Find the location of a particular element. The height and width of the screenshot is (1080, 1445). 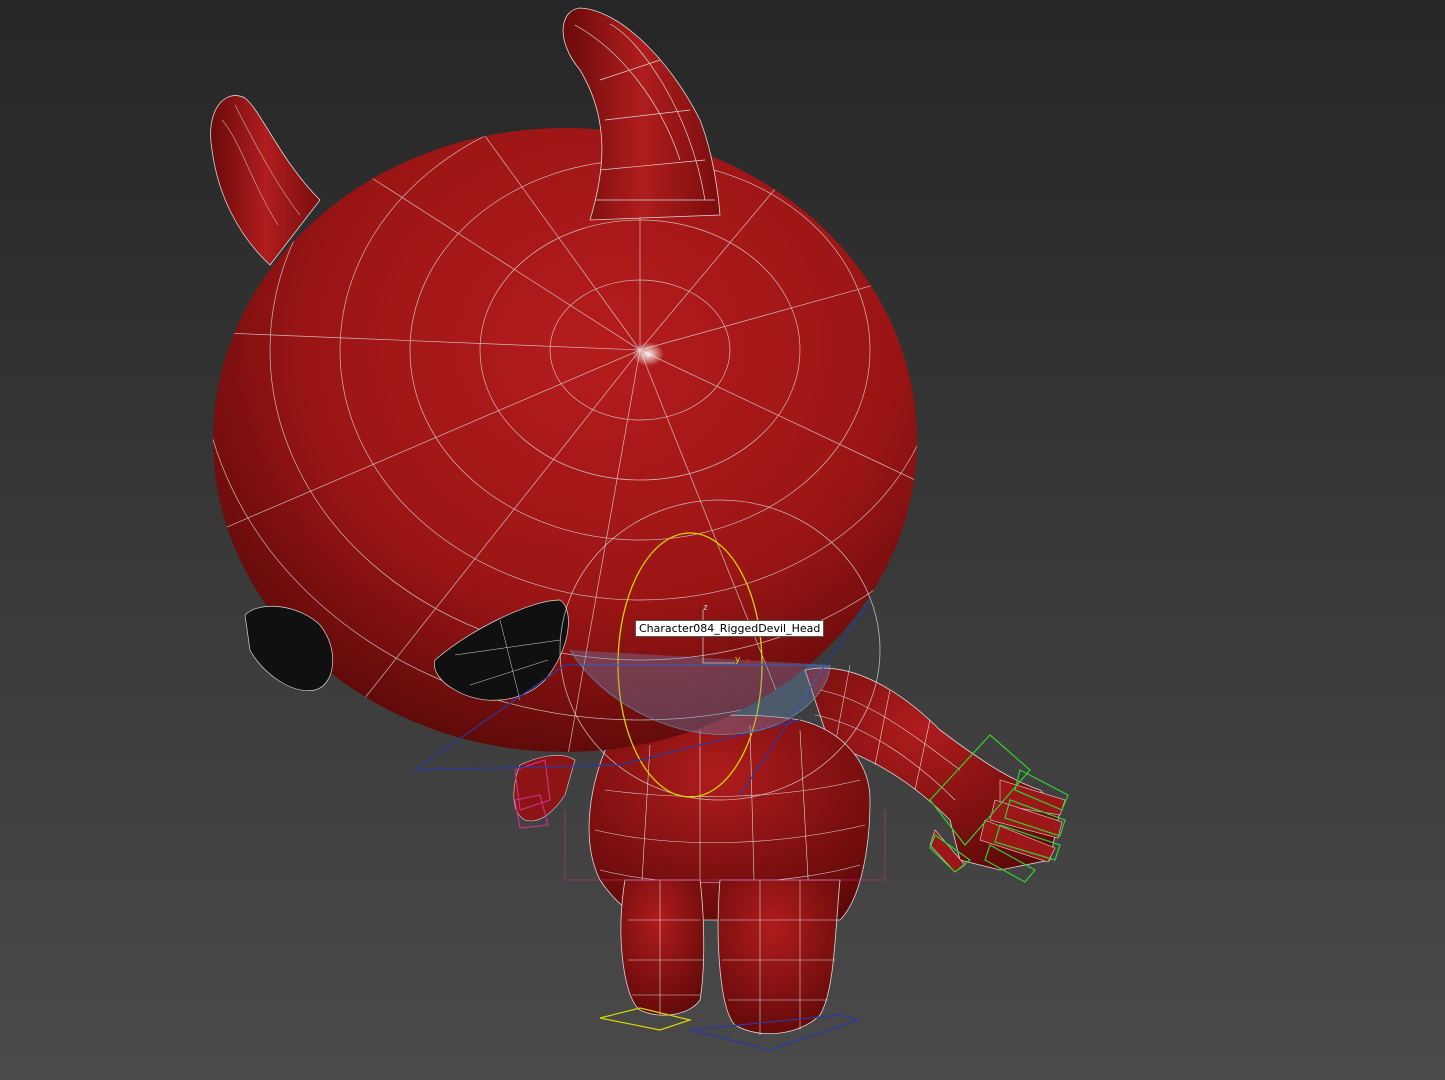

gizmo-z-label: z is located at coordinates (705, 608).